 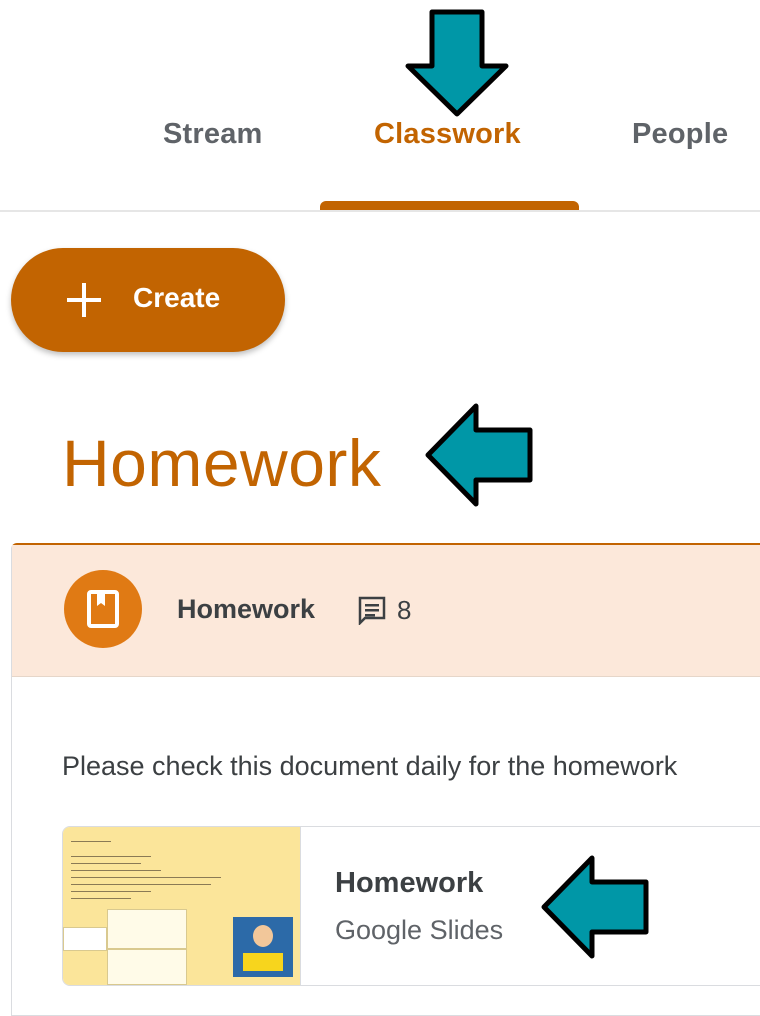 What do you see at coordinates (447, 134) in the screenshot?
I see `tab-classwork: Classwork` at bounding box center [447, 134].